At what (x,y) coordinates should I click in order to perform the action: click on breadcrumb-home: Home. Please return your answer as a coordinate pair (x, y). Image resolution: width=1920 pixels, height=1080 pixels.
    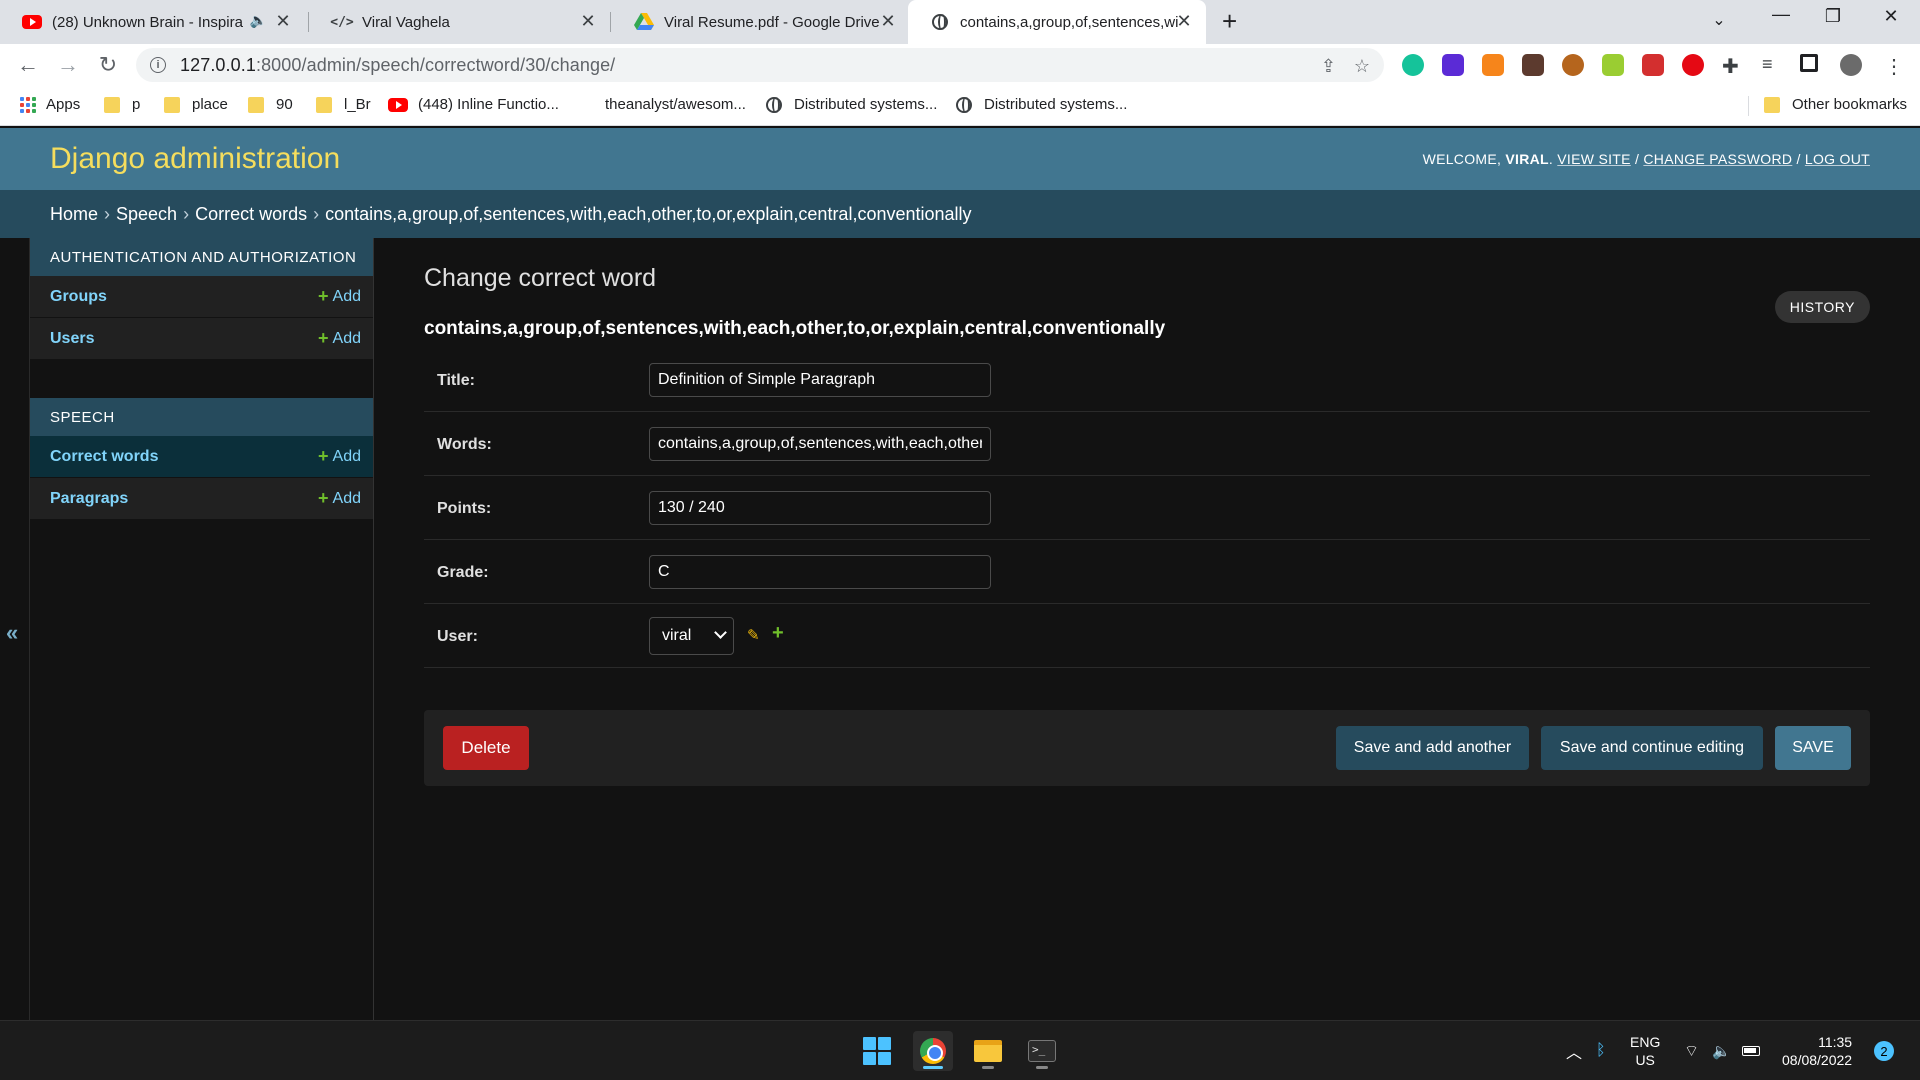
    Looking at the image, I should click on (74, 214).